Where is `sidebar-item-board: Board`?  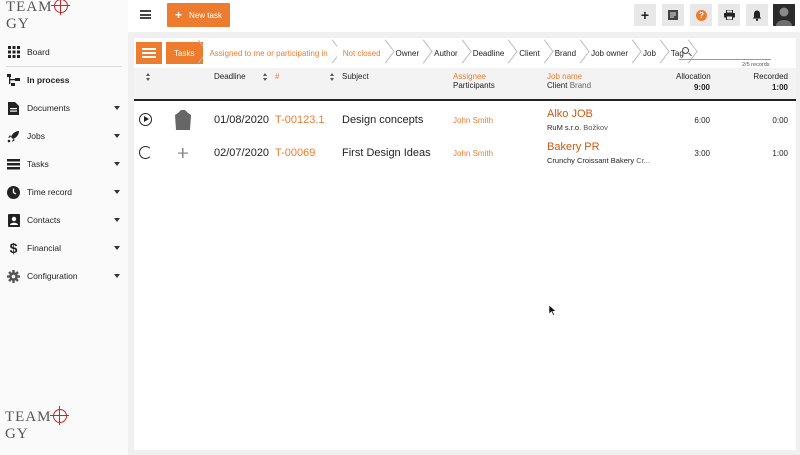 sidebar-item-board: Board is located at coordinates (64, 52).